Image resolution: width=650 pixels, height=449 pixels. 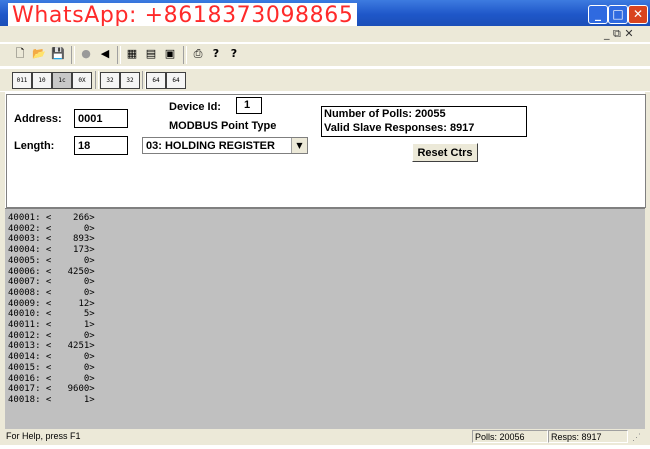 What do you see at coordinates (43, 436) in the screenshot?
I see `status-help-text: For Help, press F1` at bounding box center [43, 436].